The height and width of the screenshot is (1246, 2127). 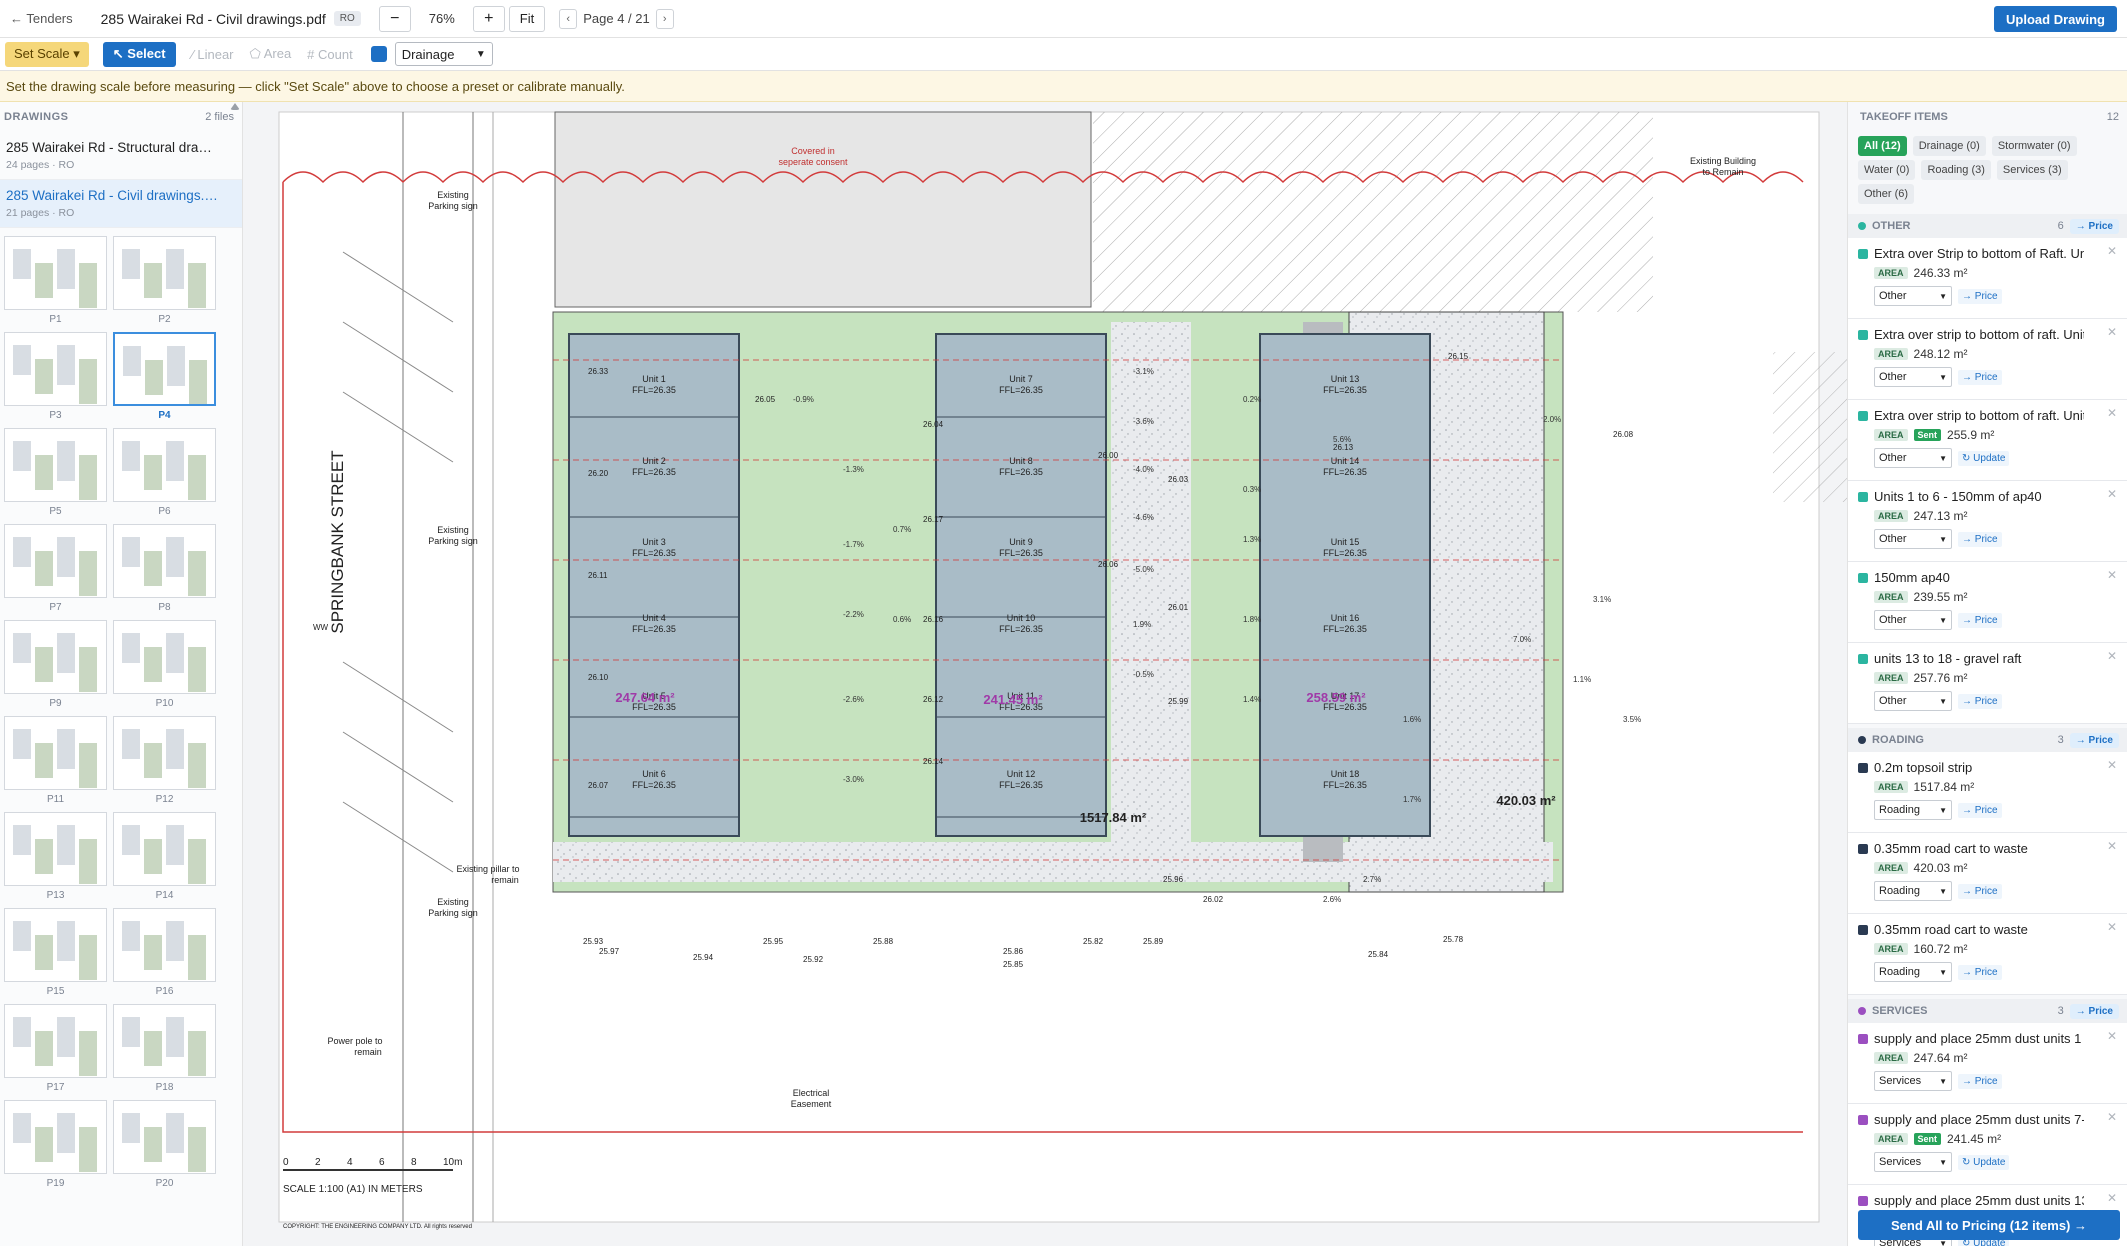 What do you see at coordinates (1989, 1225) in the screenshot?
I see `send-all-to-pricing-button: Send All to Pricing (12 items) →` at bounding box center [1989, 1225].